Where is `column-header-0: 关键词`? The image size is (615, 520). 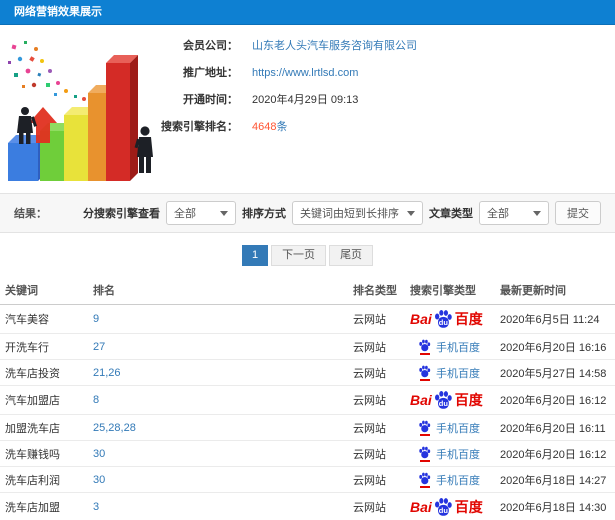
column-header-0: 关键词 is located at coordinates (44, 291).